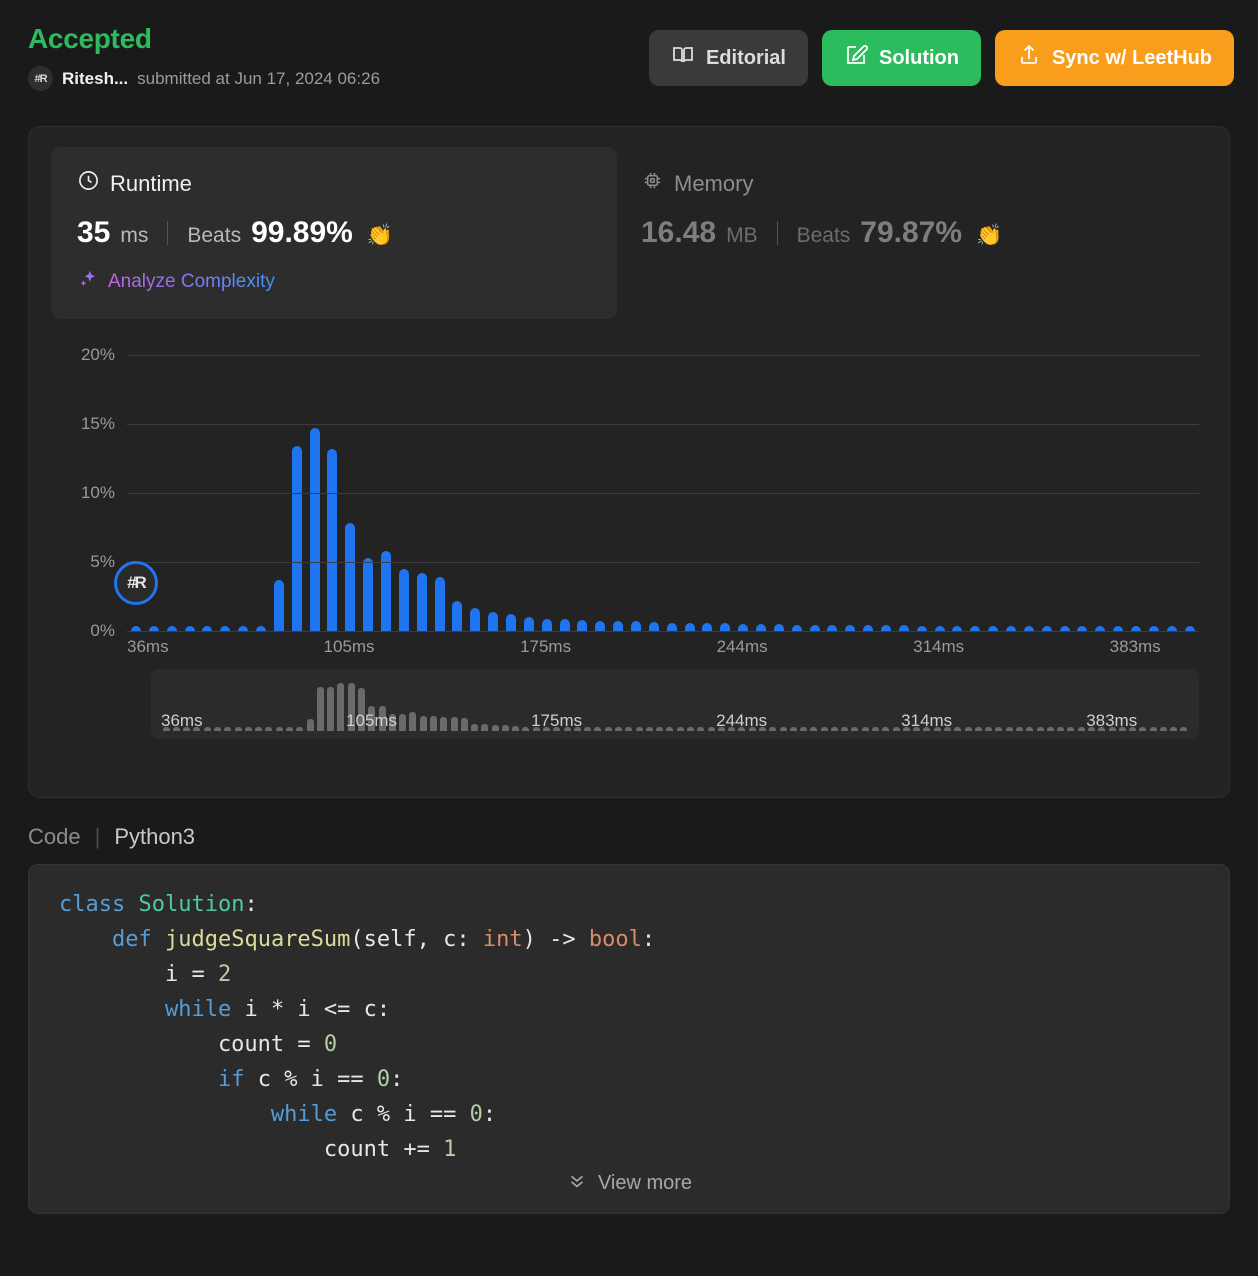 The width and height of the screenshot is (1258, 1276). What do you see at coordinates (151, 183) in the screenshot?
I see `runtime-title: Runtime` at bounding box center [151, 183].